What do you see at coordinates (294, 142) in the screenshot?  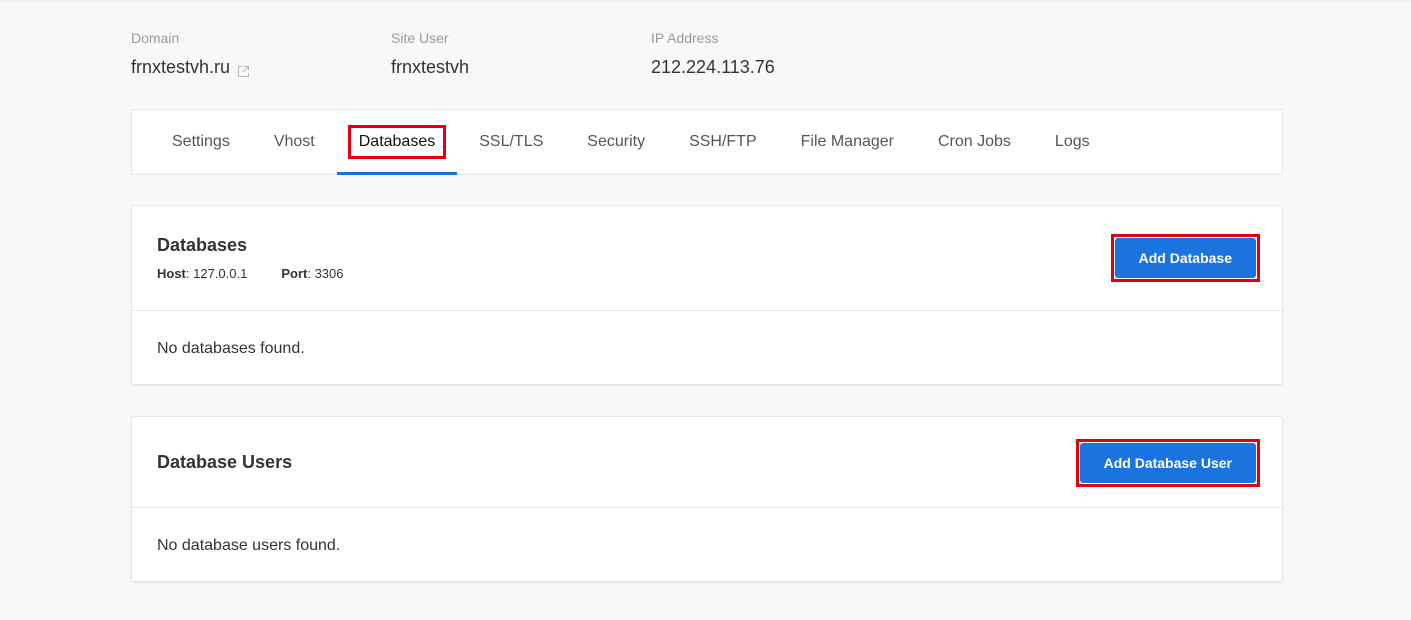 I see `tab-vhost: Vhost` at bounding box center [294, 142].